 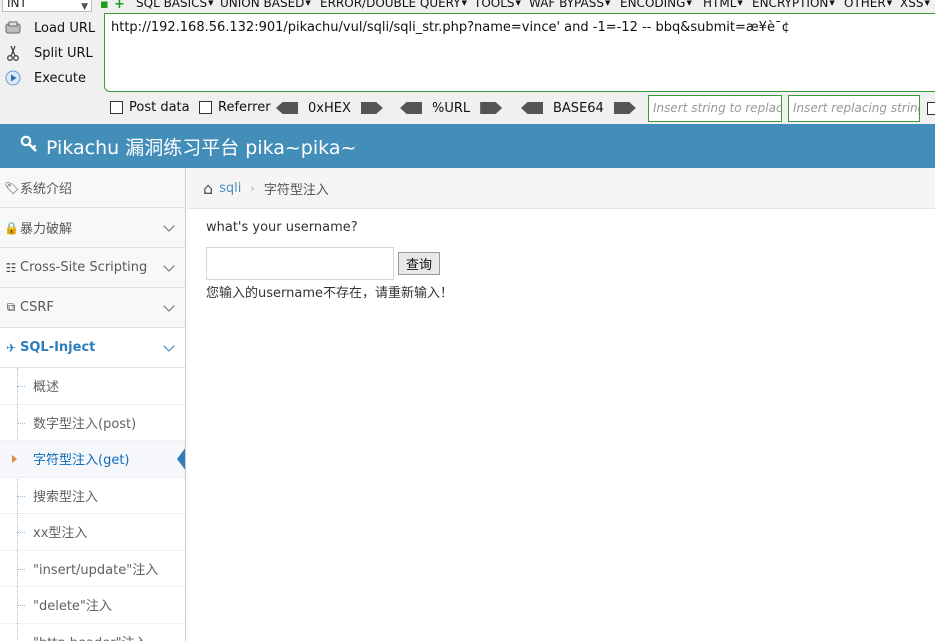 I want to click on menu-error-double-query: ERROR/DOUBLE QUERY▼, so click(x=393, y=5).